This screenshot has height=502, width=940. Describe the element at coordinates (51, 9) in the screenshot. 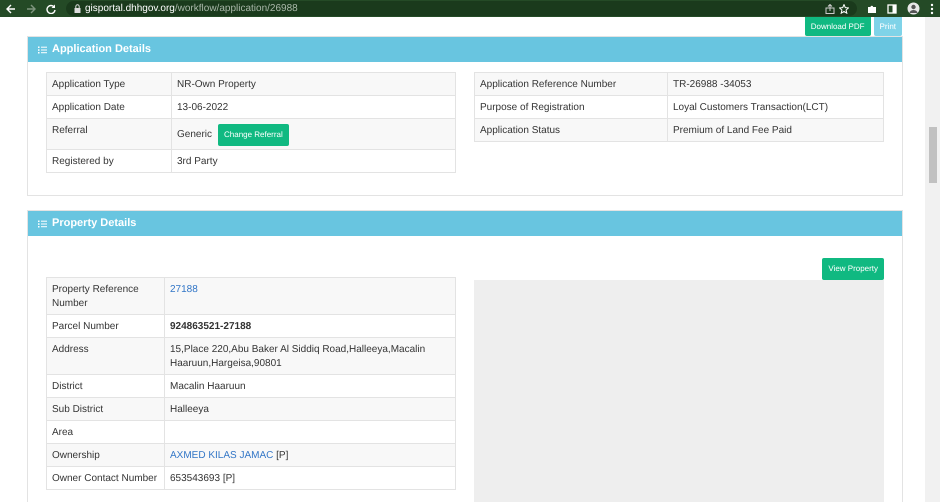

I see `reload-icon` at that location.